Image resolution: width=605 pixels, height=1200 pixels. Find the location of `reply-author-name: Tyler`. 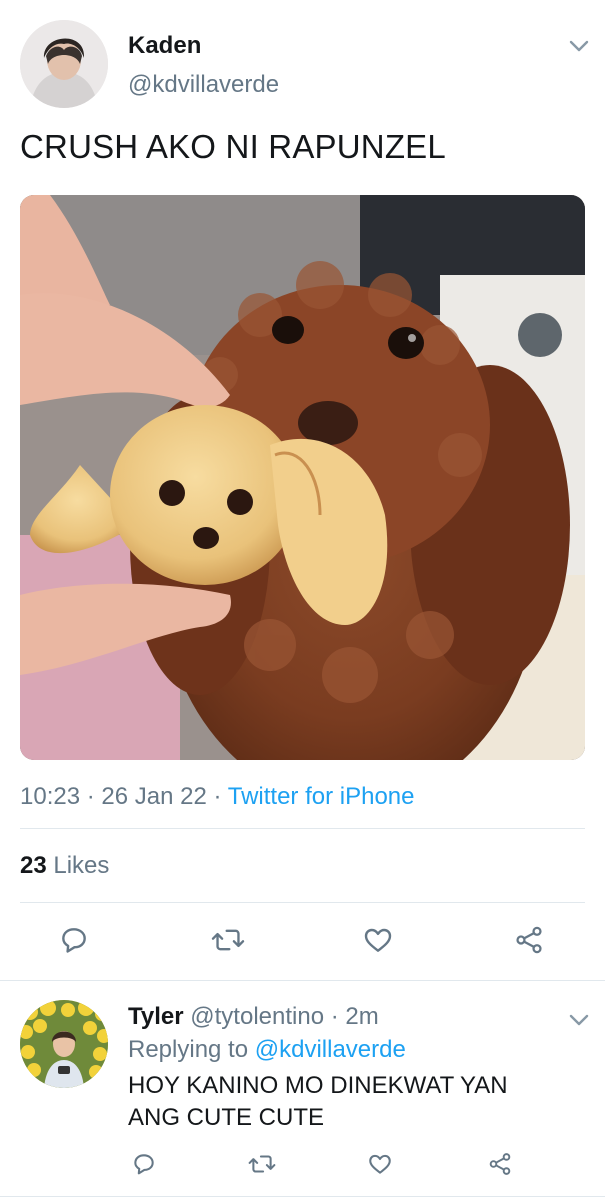

reply-author-name: Tyler is located at coordinates (156, 1016).